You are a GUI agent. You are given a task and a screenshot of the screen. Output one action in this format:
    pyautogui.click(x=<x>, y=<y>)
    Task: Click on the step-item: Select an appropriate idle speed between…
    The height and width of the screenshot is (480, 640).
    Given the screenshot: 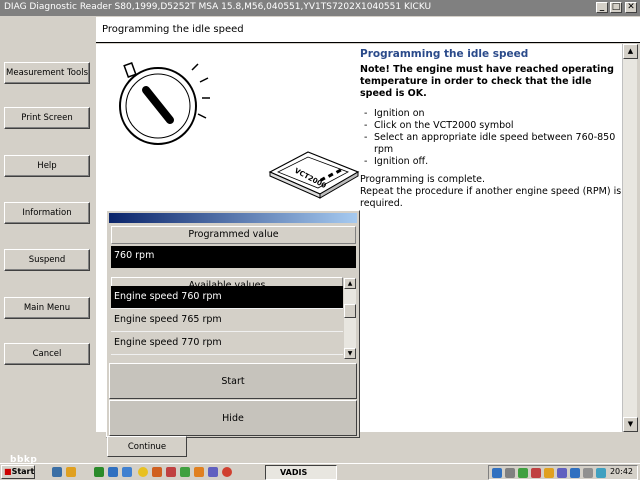 What is the action you would take?
    pyautogui.click(x=492, y=144)
    